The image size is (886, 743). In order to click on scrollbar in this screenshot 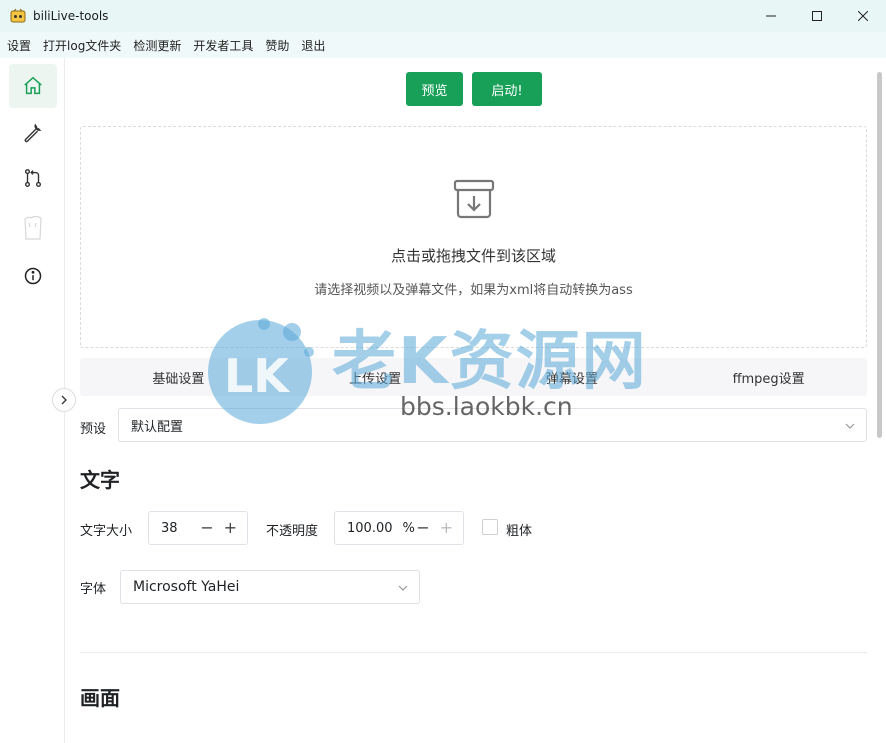, I will do `click(879, 255)`.